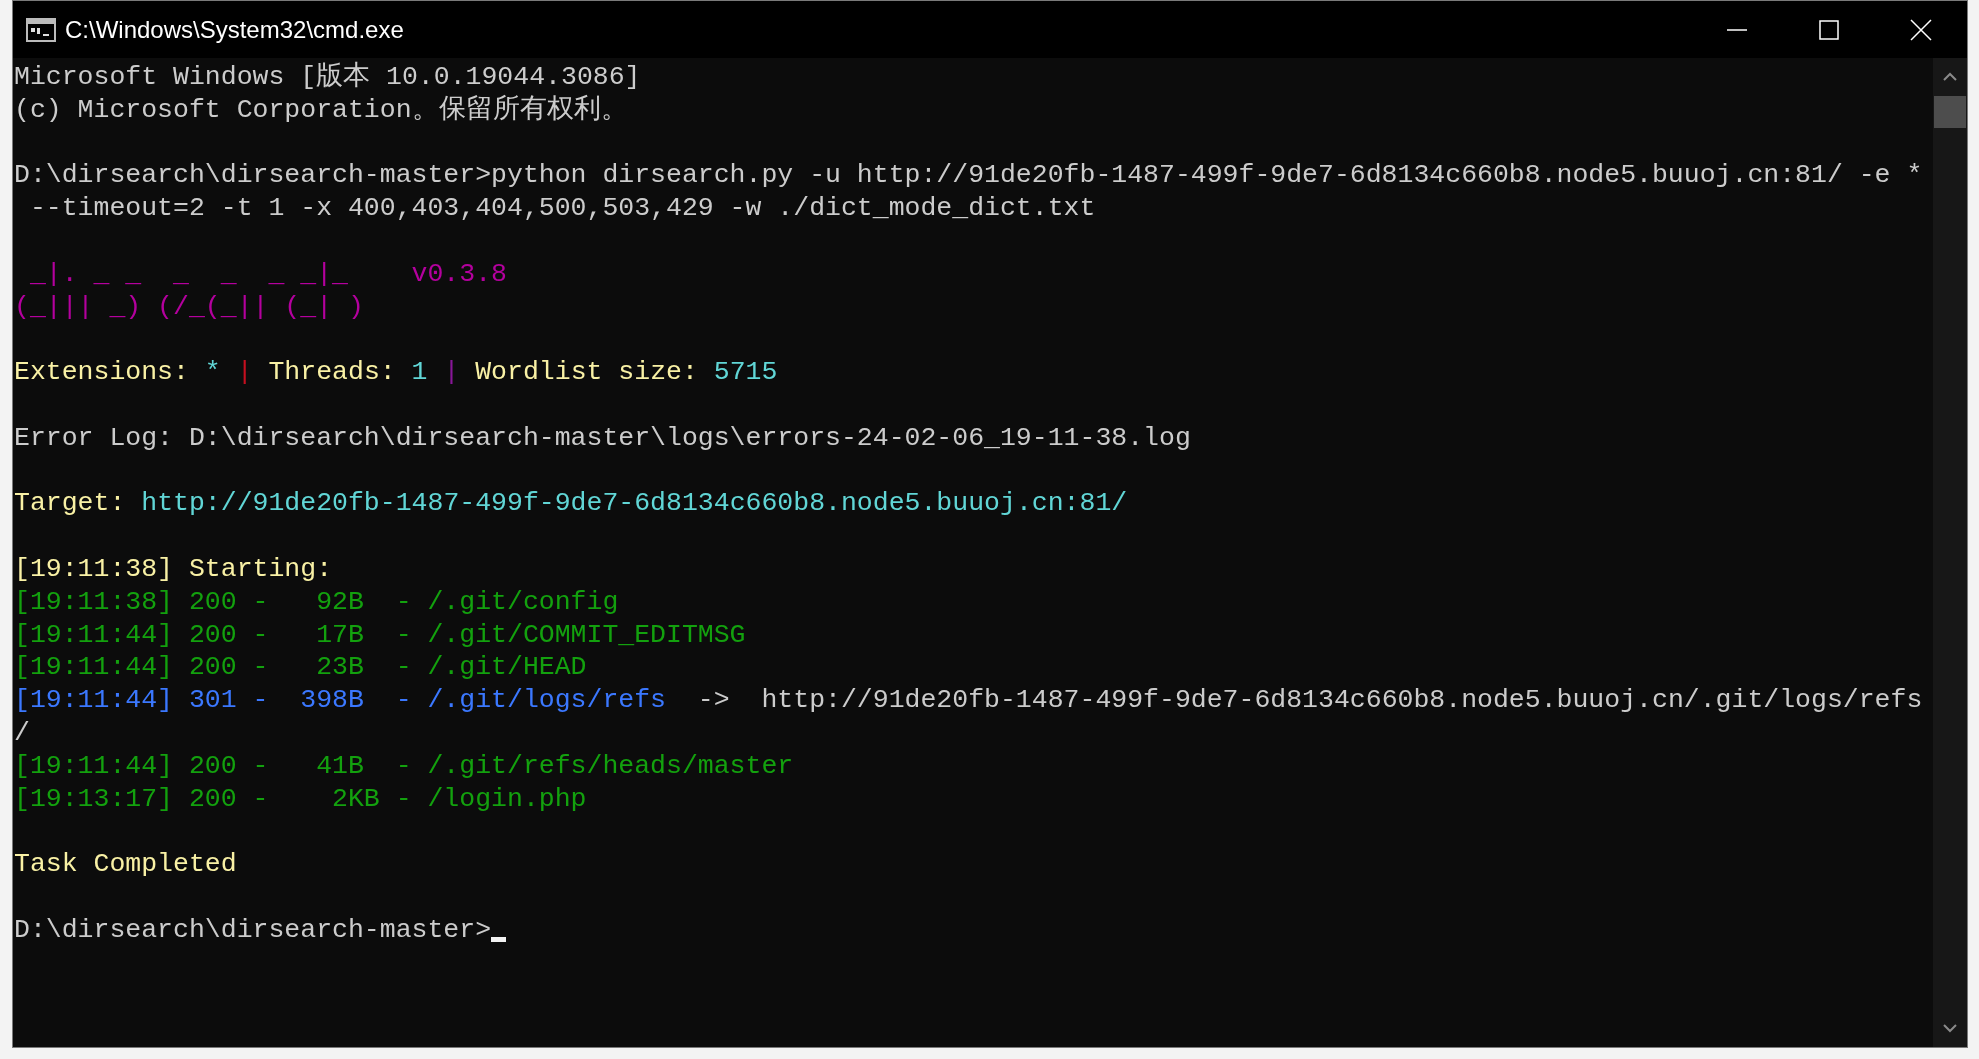 The height and width of the screenshot is (1059, 1979). Describe the element at coordinates (1921, 29) in the screenshot. I see `close-icon` at that location.